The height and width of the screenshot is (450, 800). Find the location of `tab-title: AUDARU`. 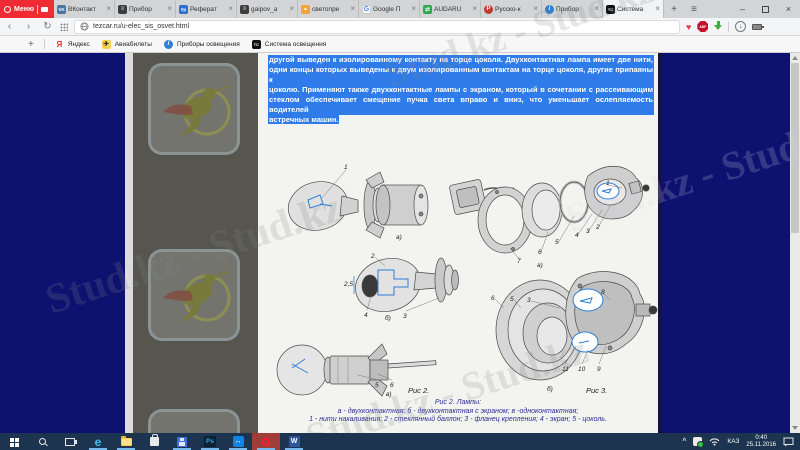

tab-title: AUDARU is located at coordinates (448, 9).